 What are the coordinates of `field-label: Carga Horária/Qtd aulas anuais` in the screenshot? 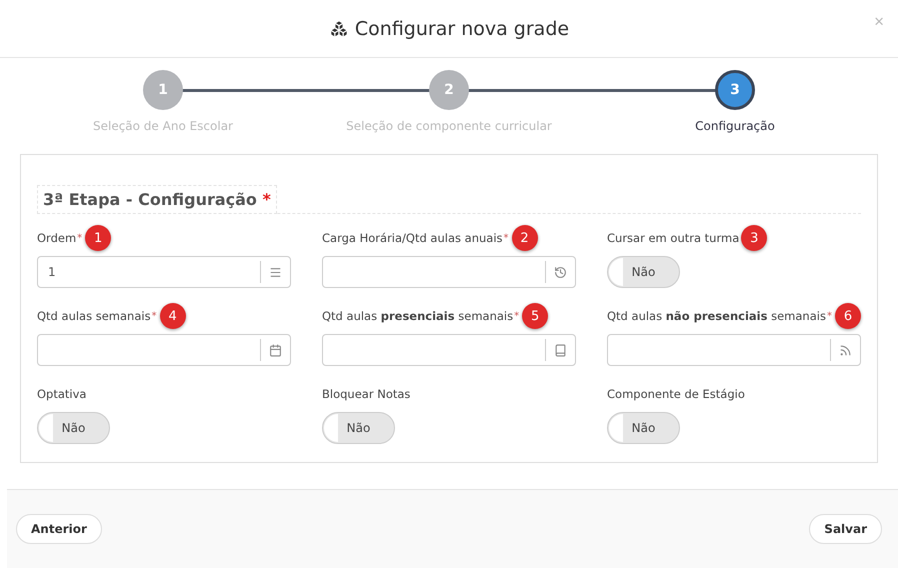 It's located at (412, 238).